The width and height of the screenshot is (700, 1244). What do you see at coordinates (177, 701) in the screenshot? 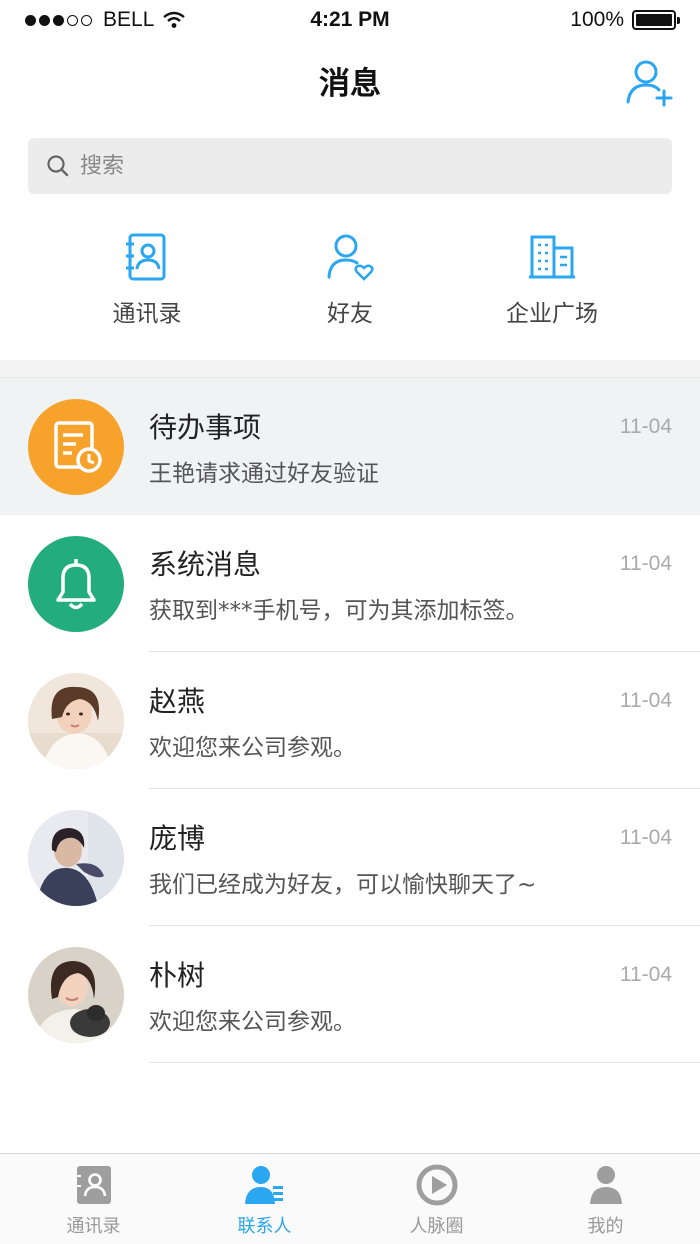
I see `conversation-title: 赵燕` at bounding box center [177, 701].